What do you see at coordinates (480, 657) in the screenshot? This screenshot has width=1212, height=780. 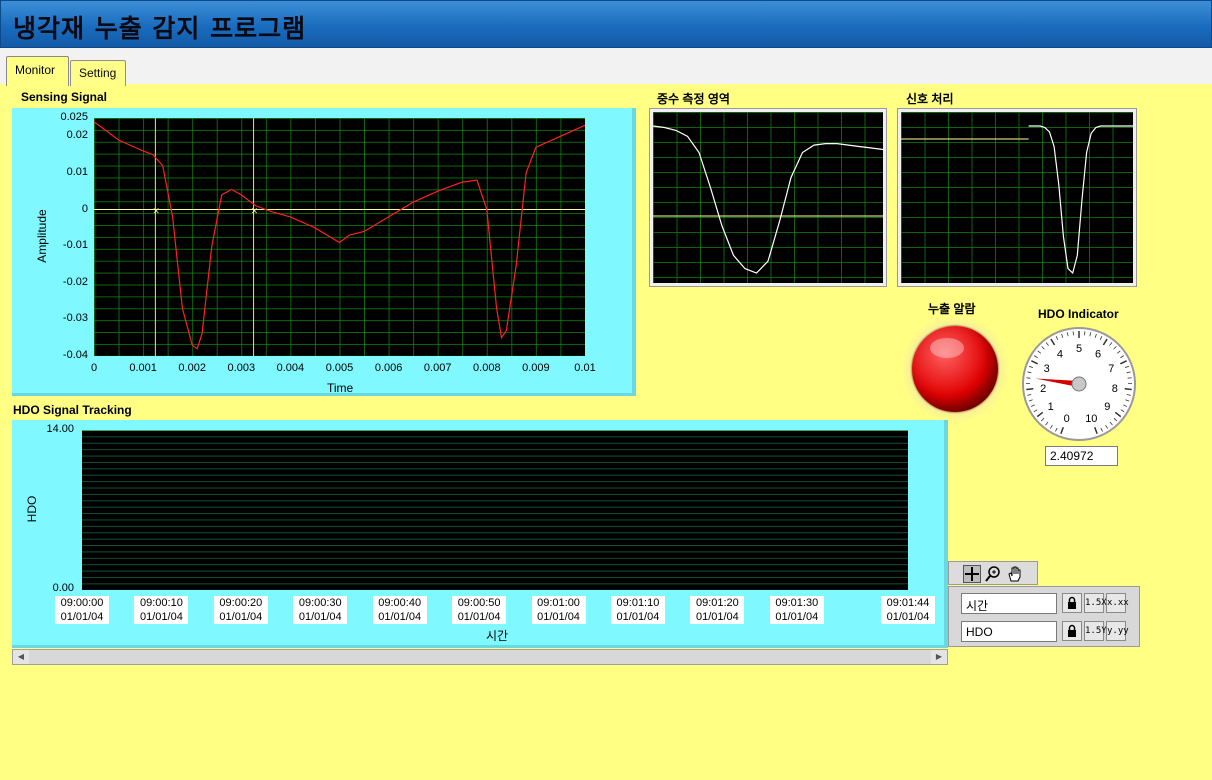 I see `horizontal-scrollbar: ◀ ▶` at bounding box center [480, 657].